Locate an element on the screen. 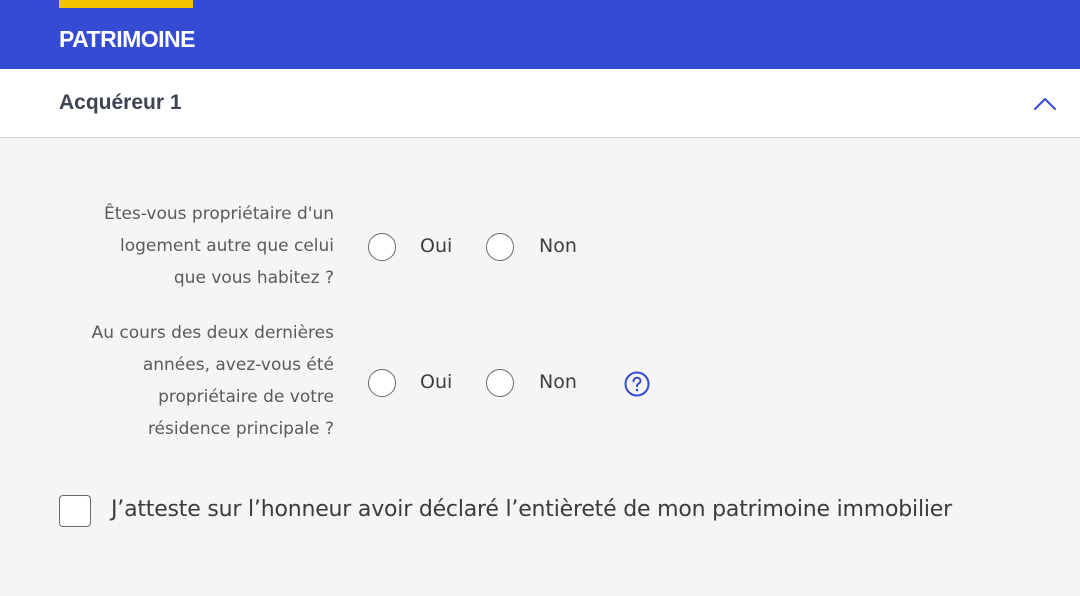 The image size is (1080, 596). attestation-checkbox is located at coordinates (75, 511).